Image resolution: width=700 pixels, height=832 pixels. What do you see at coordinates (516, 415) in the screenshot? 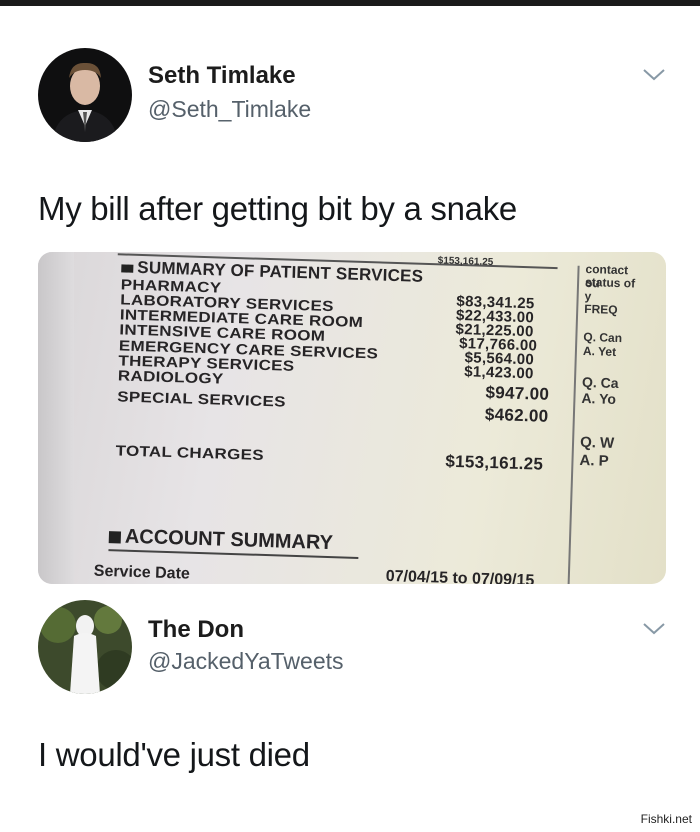
I see `service-amount: $462.00` at bounding box center [516, 415].